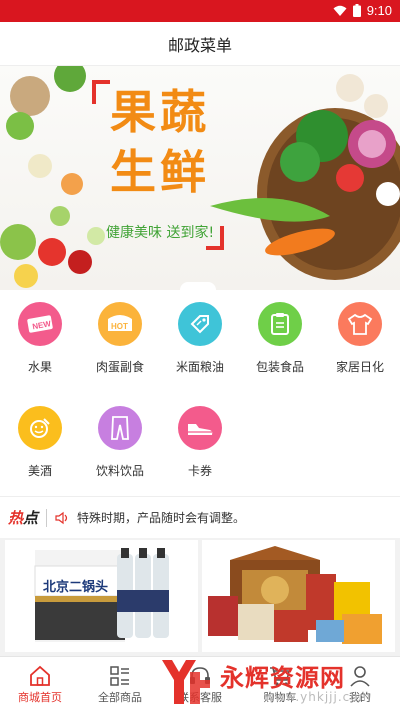  What do you see at coordinates (356, 10) in the screenshot?
I see `battery-icon` at bounding box center [356, 10].